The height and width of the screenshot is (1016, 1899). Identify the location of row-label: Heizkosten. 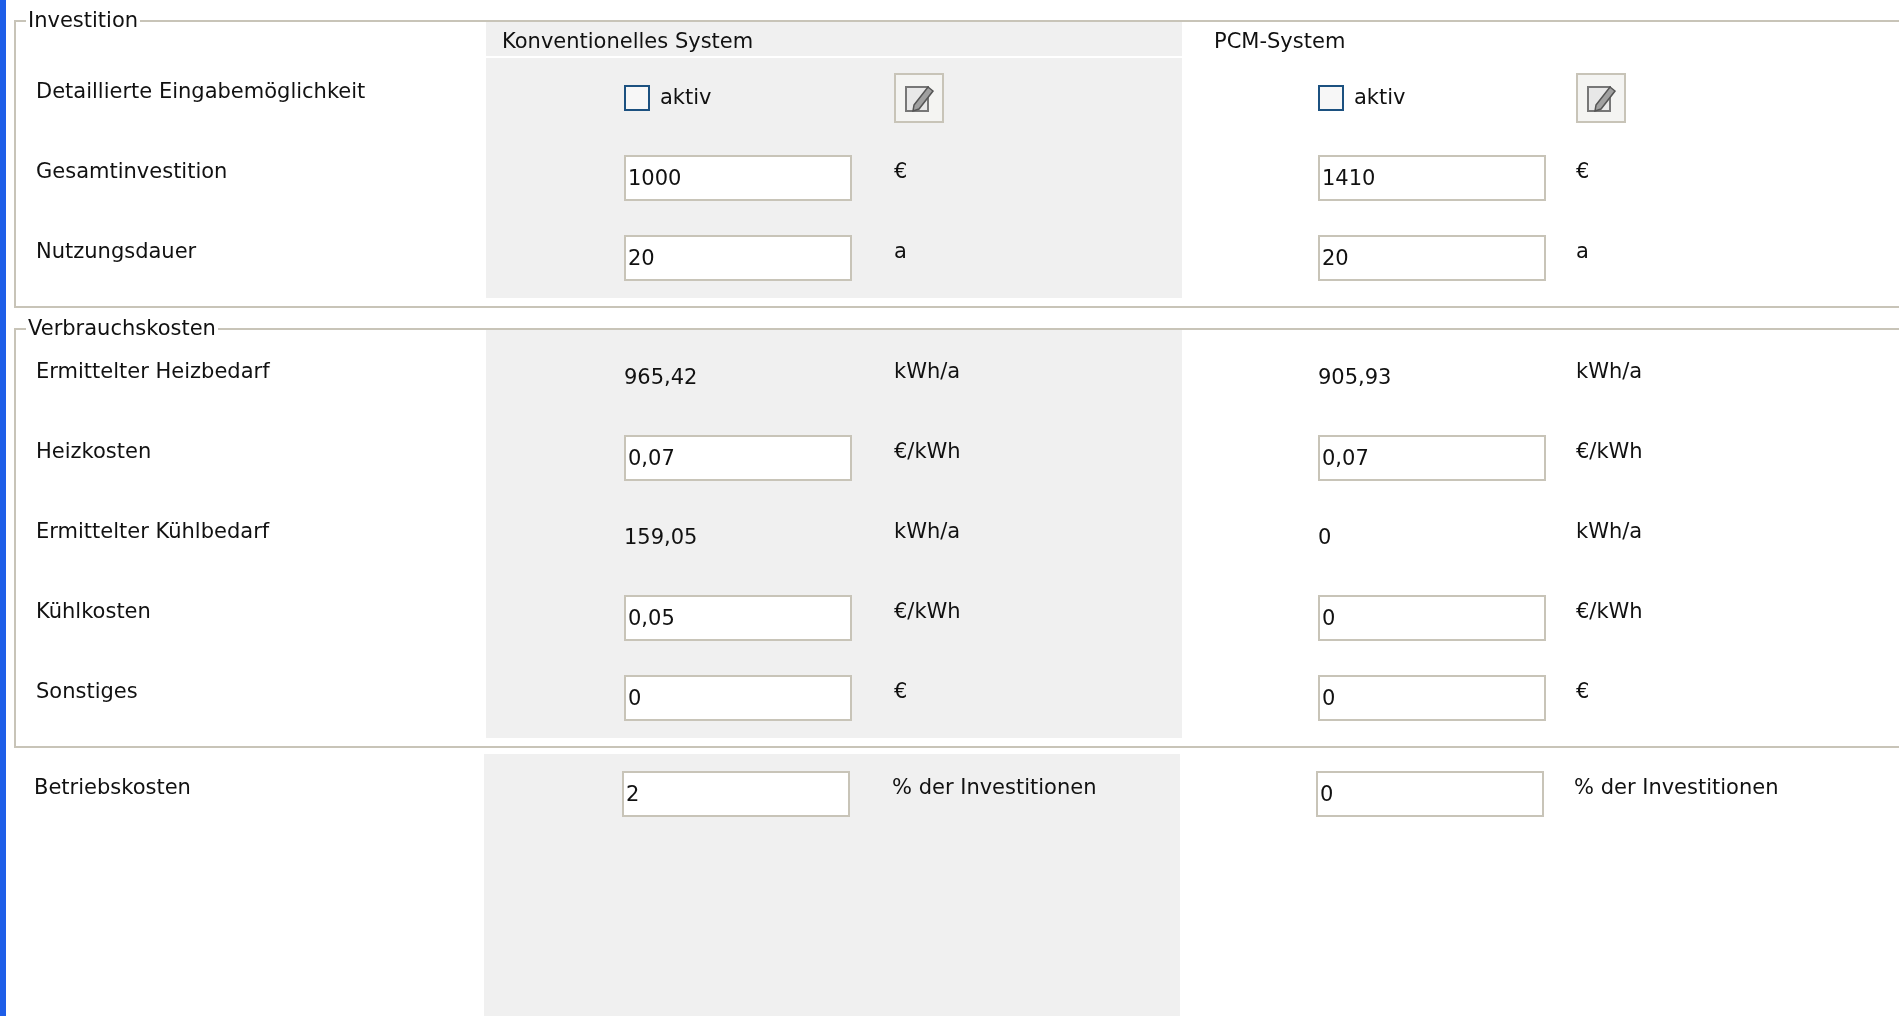
(94, 451).